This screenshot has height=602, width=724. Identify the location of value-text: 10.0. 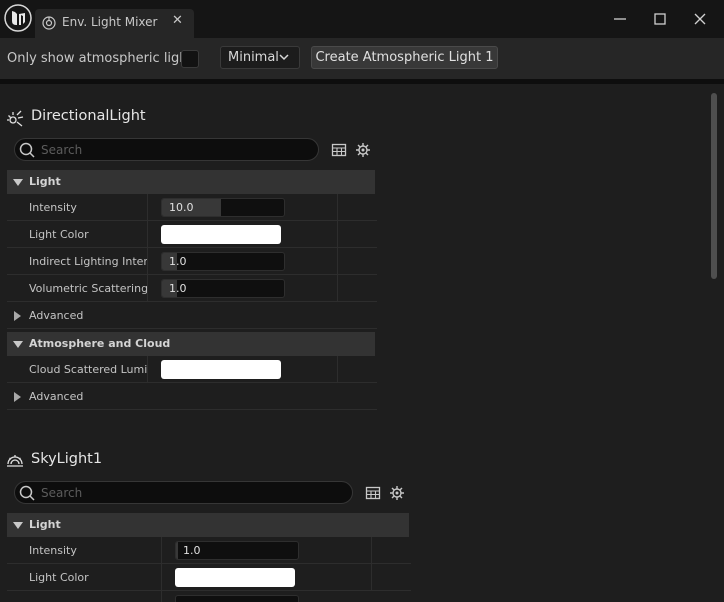
(181, 207).